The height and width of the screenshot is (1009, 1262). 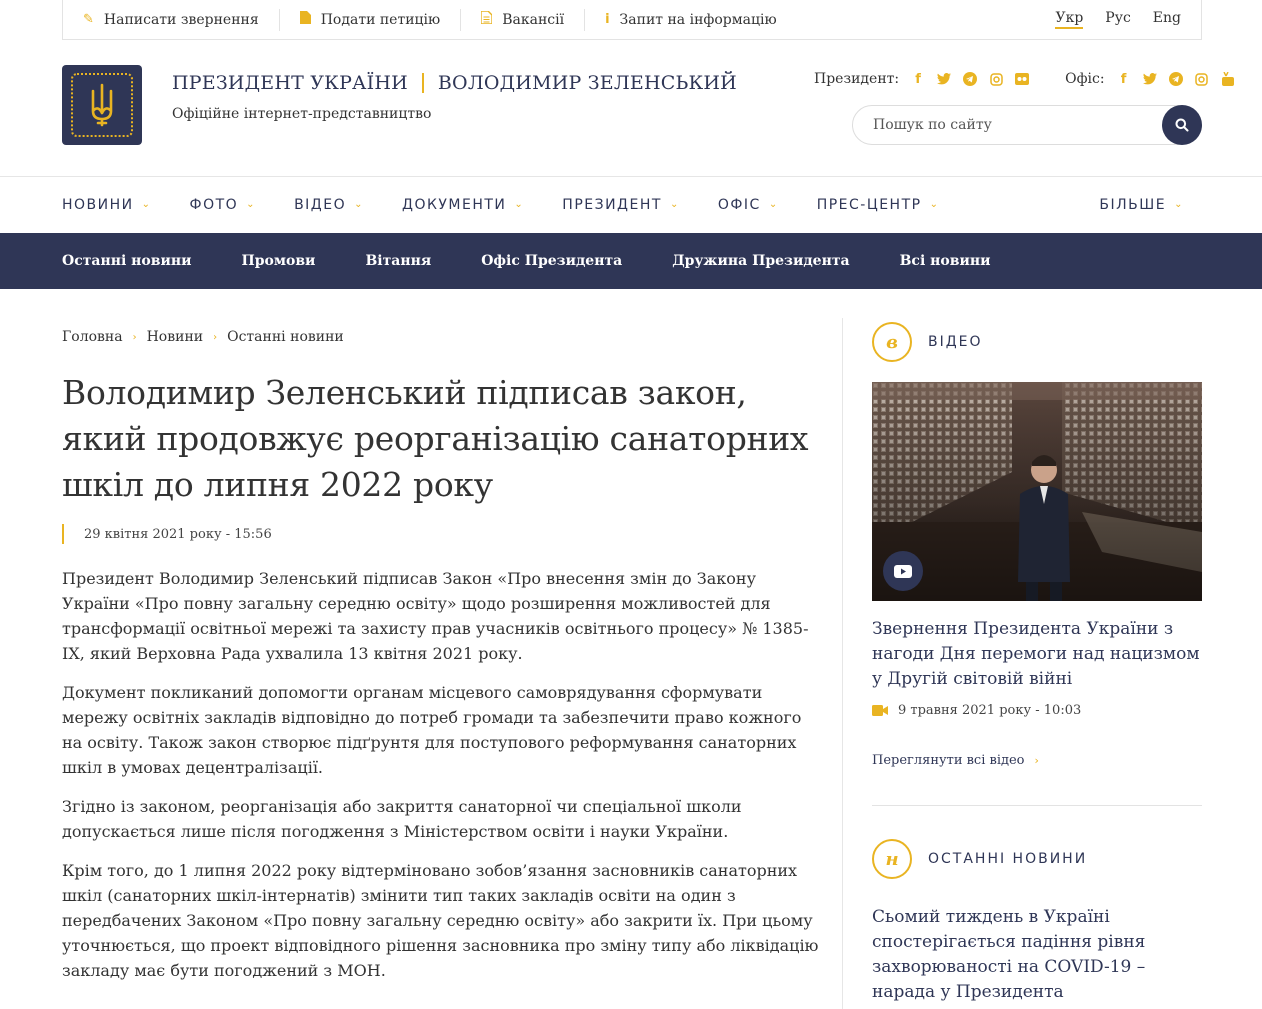 I want to click on subnav-speeches: Промови, so click(x=278, y=261).